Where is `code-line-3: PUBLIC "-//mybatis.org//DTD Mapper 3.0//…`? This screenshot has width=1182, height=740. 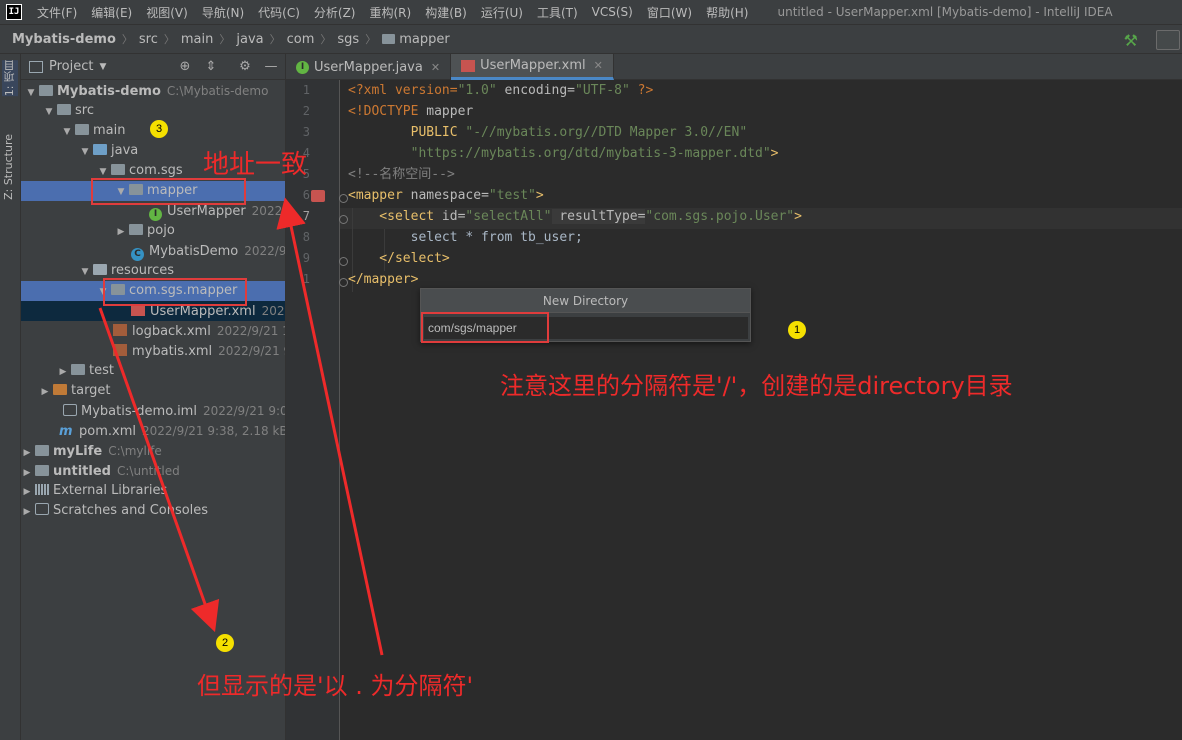
code-line-3: PUBLIC "-//mybatis.org//DTD Mapper 3.0//… is located at coordinates (548, 132).